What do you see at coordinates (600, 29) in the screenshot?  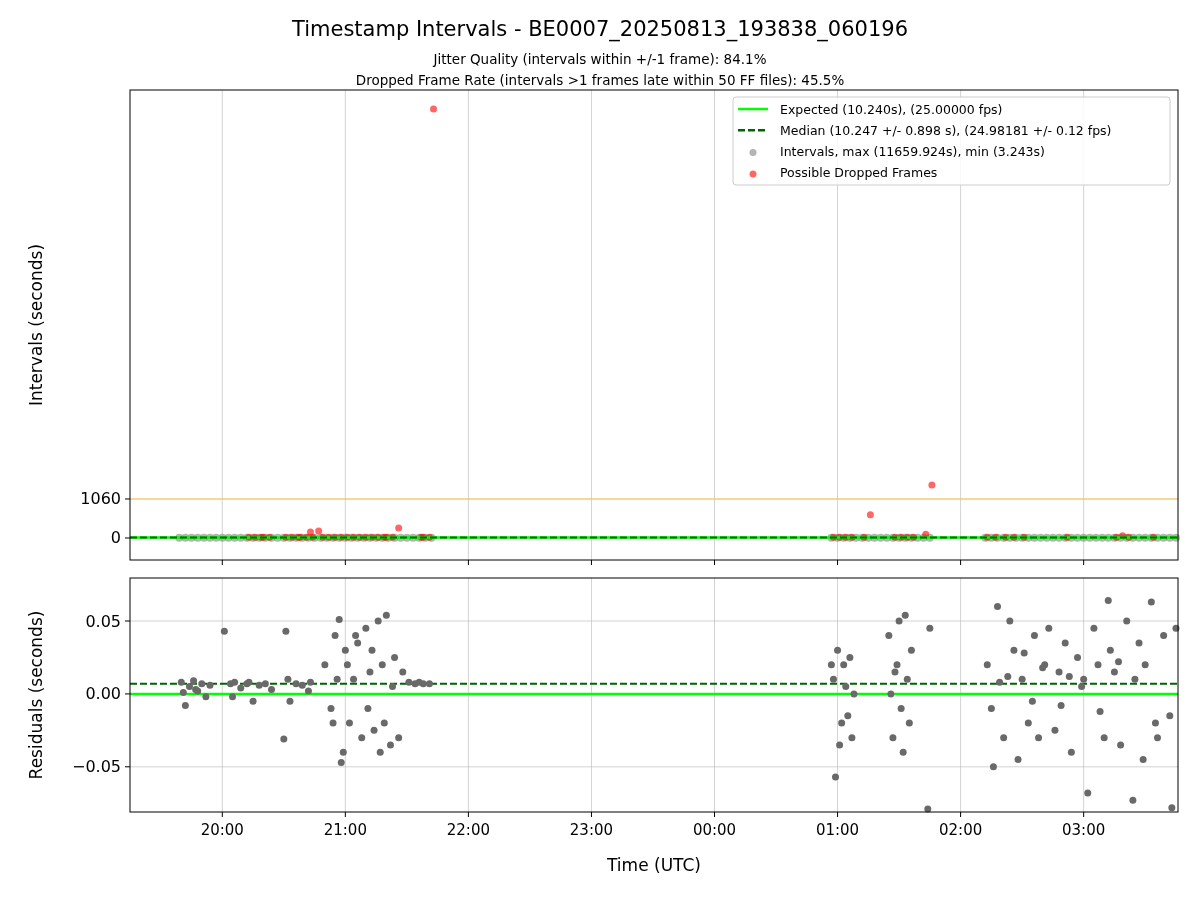 I see `chart-title: Timestamp Intervals - BE0007_20250813_193838_060196` at bounding box center [600, 29].